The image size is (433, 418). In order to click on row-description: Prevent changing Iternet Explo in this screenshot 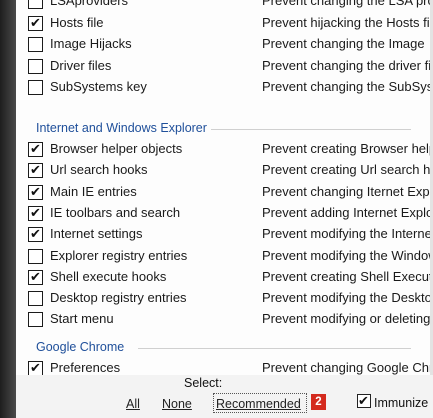, I will do `click(347, 191)`.